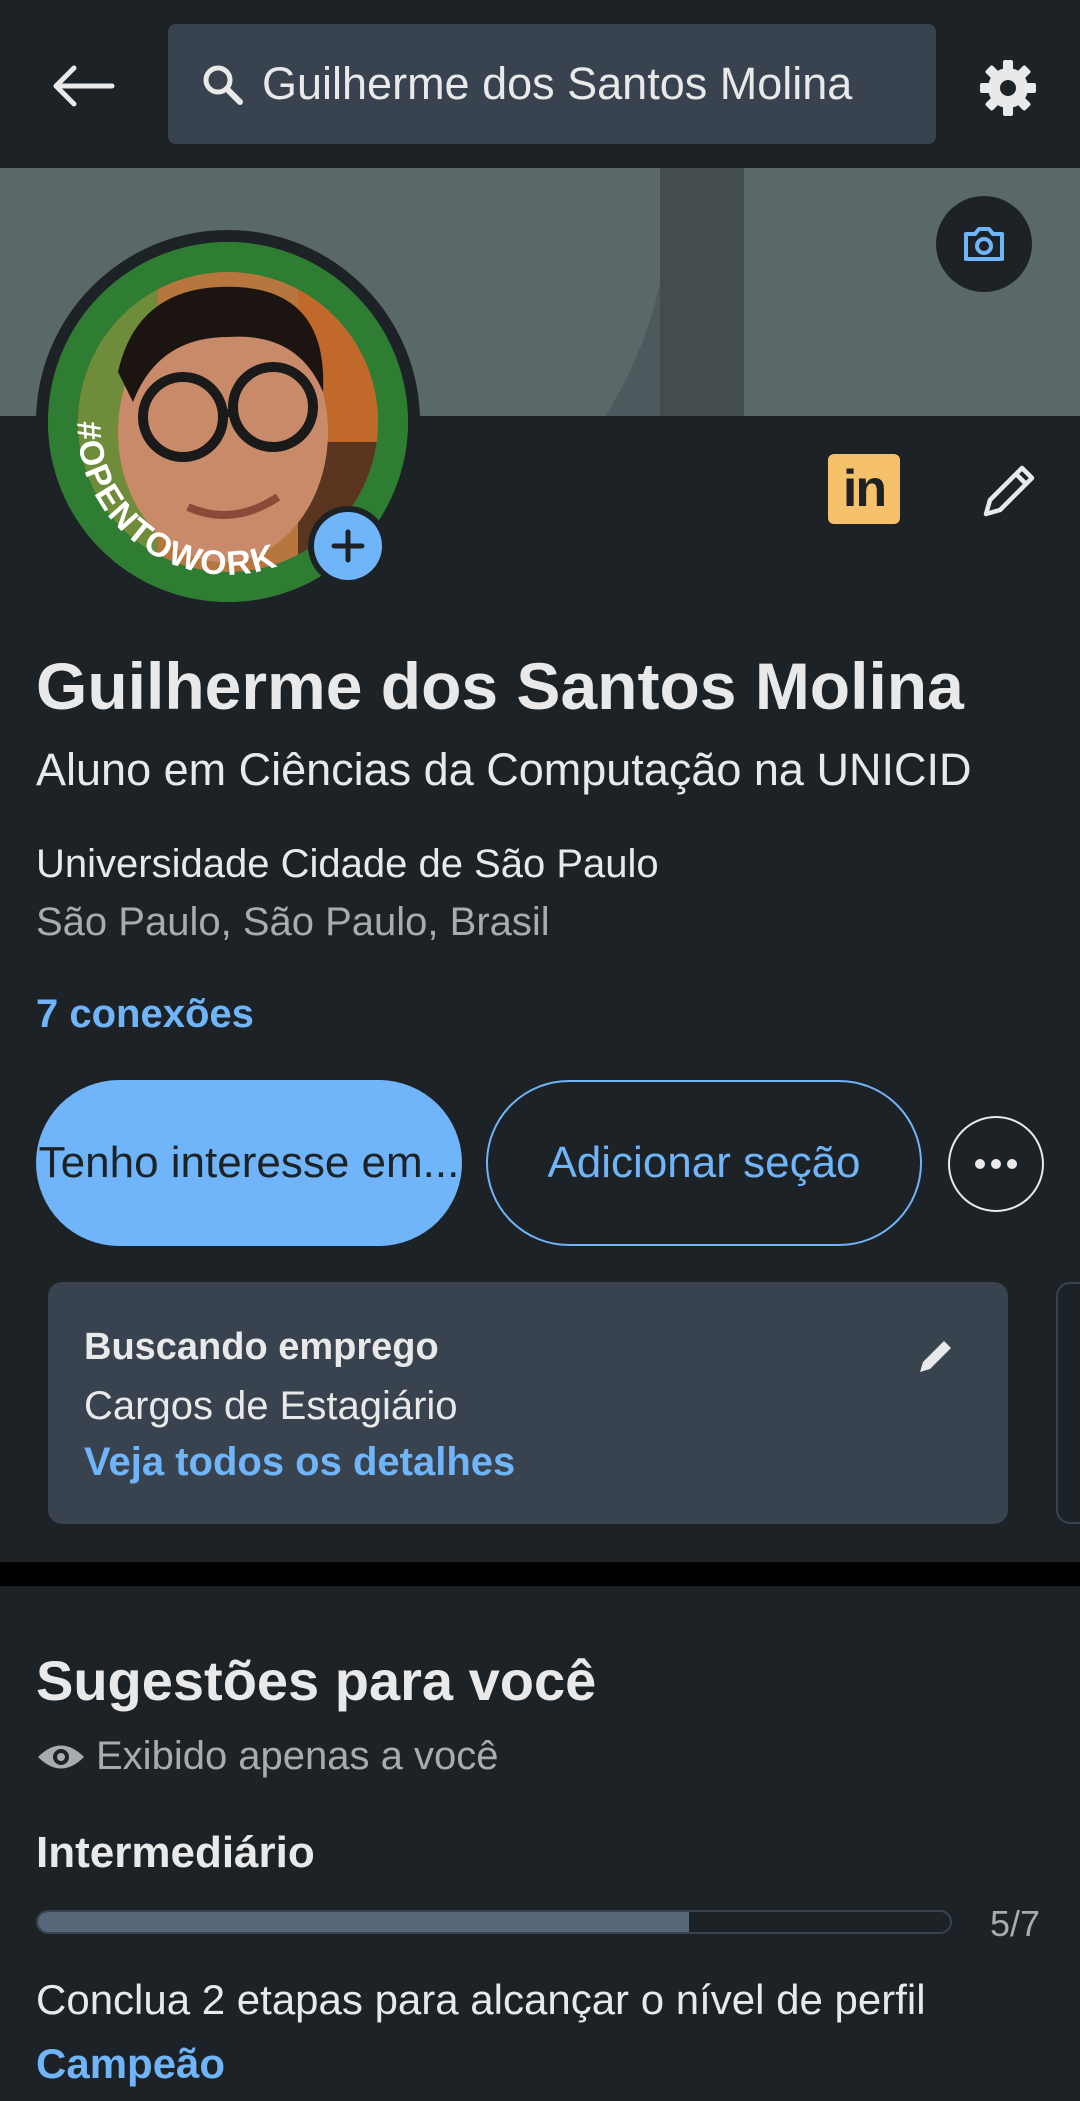 The height and width of the screenshot is (2101, 1080). What do you see at coordinates (364, 1922) in the screenshot?
I see `progress-fill` at bounding box center [364, 1922].